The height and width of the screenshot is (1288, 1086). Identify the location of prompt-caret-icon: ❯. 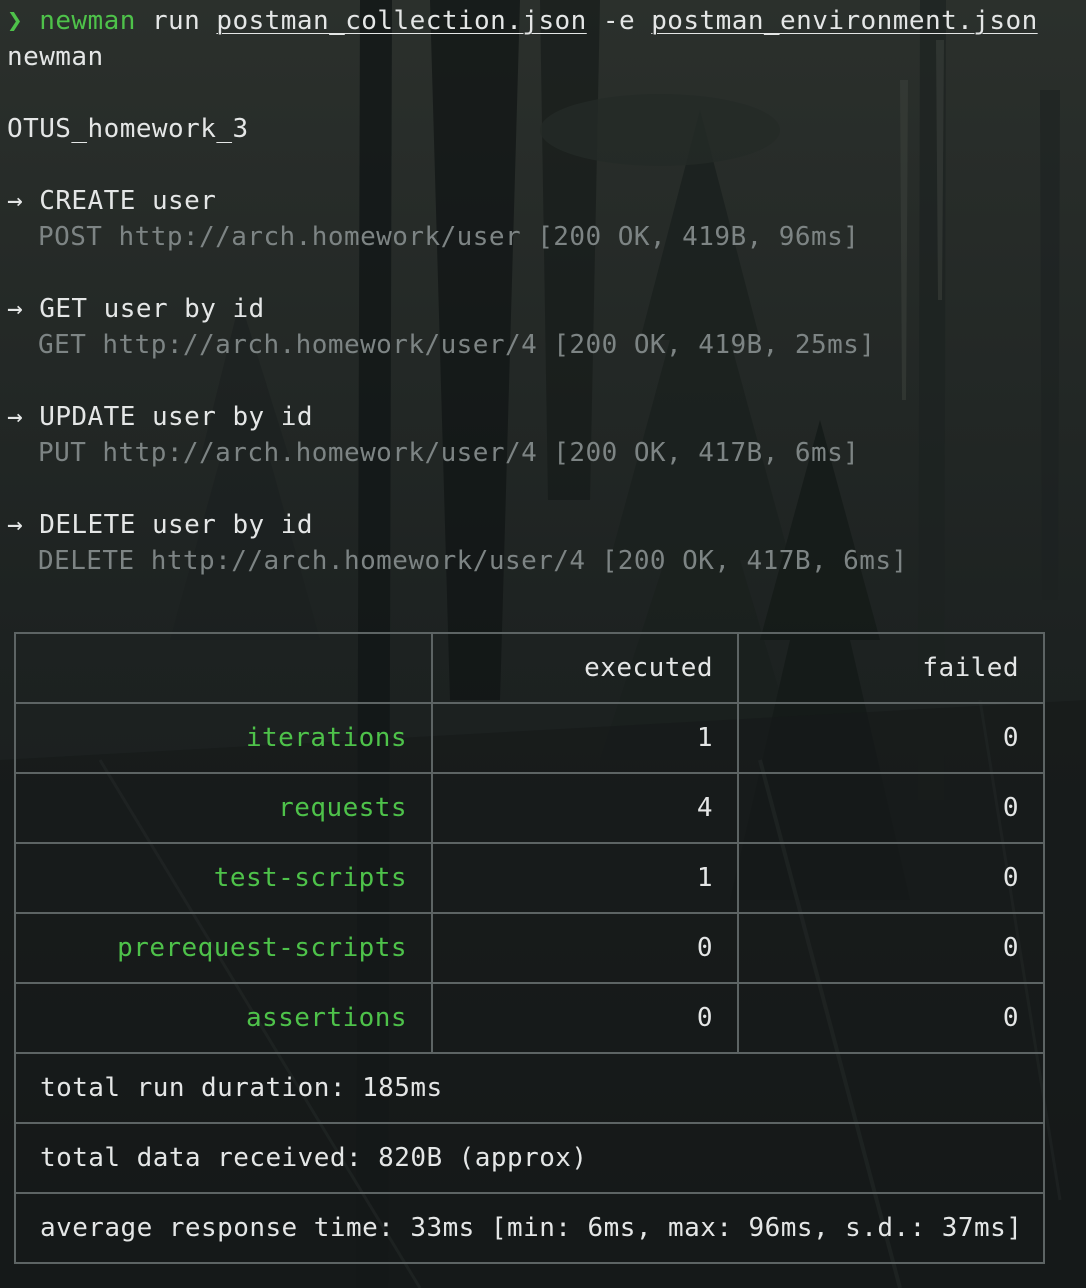
(15, 21).